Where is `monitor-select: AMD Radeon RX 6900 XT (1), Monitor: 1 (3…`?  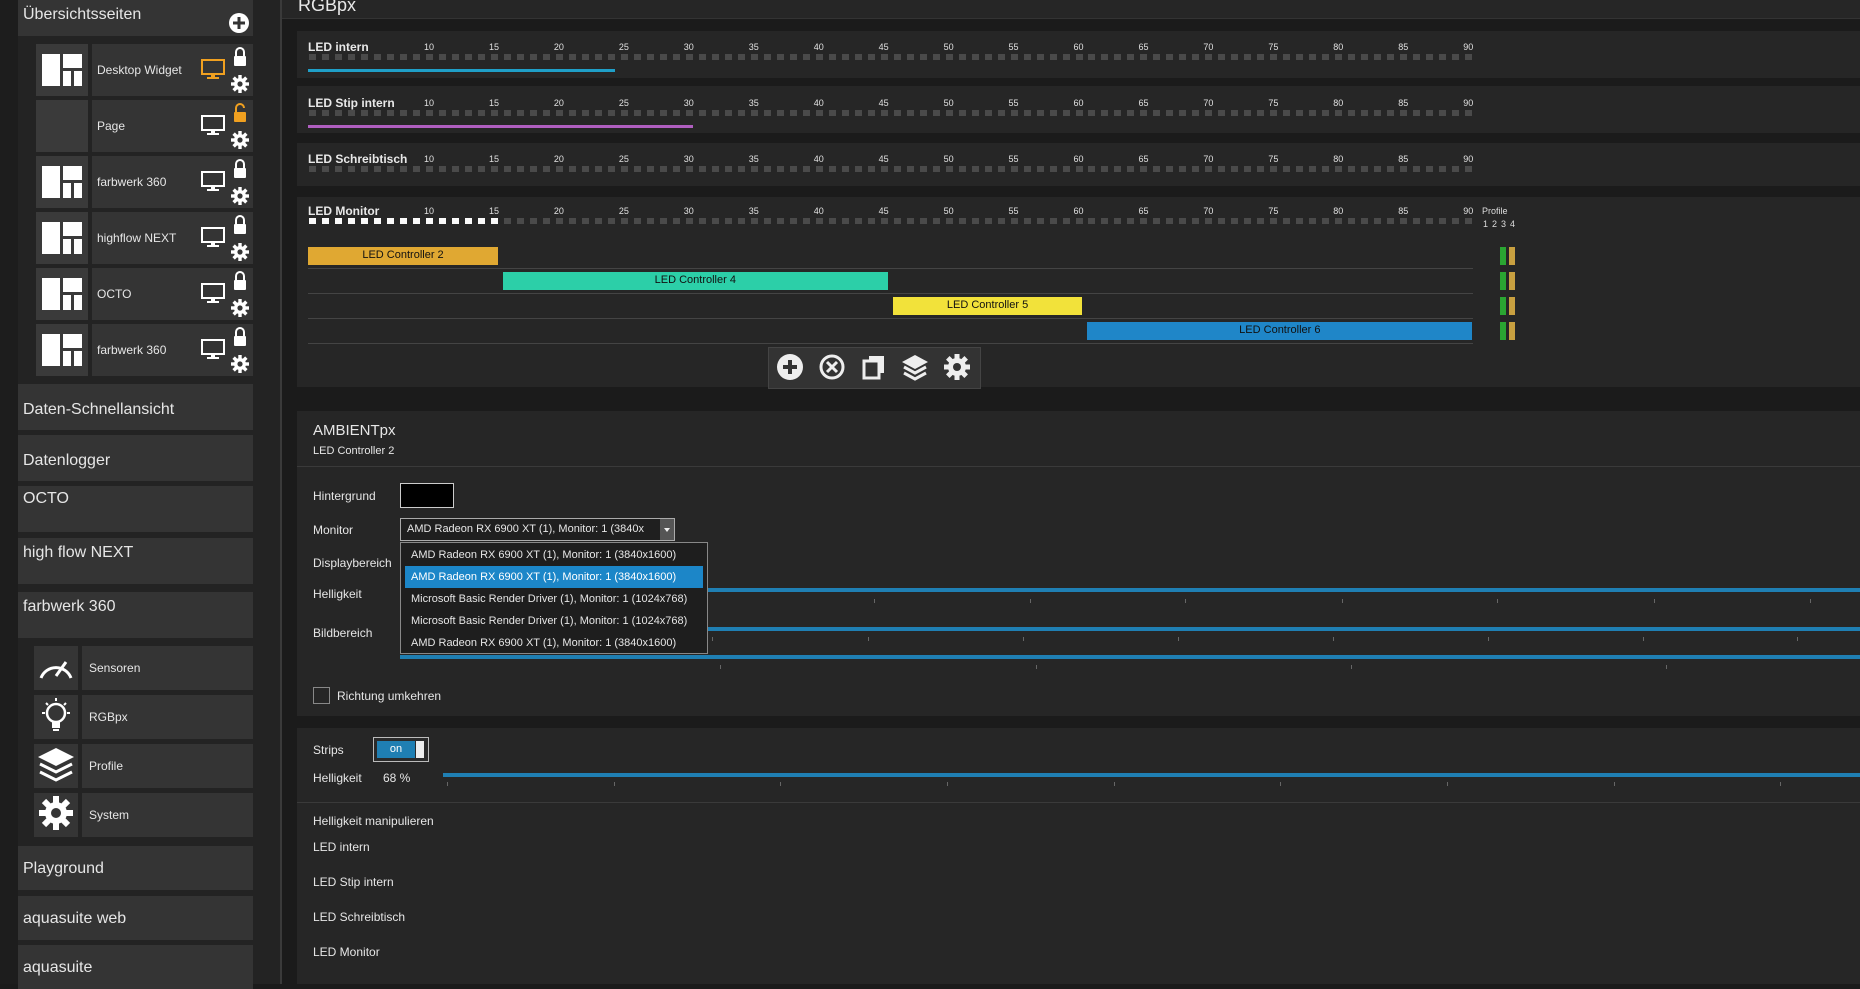 monitor-select: AMD Radeon RX 6900 XT (1), Monitor: 1 (3… is located at coordinates (537, 529).